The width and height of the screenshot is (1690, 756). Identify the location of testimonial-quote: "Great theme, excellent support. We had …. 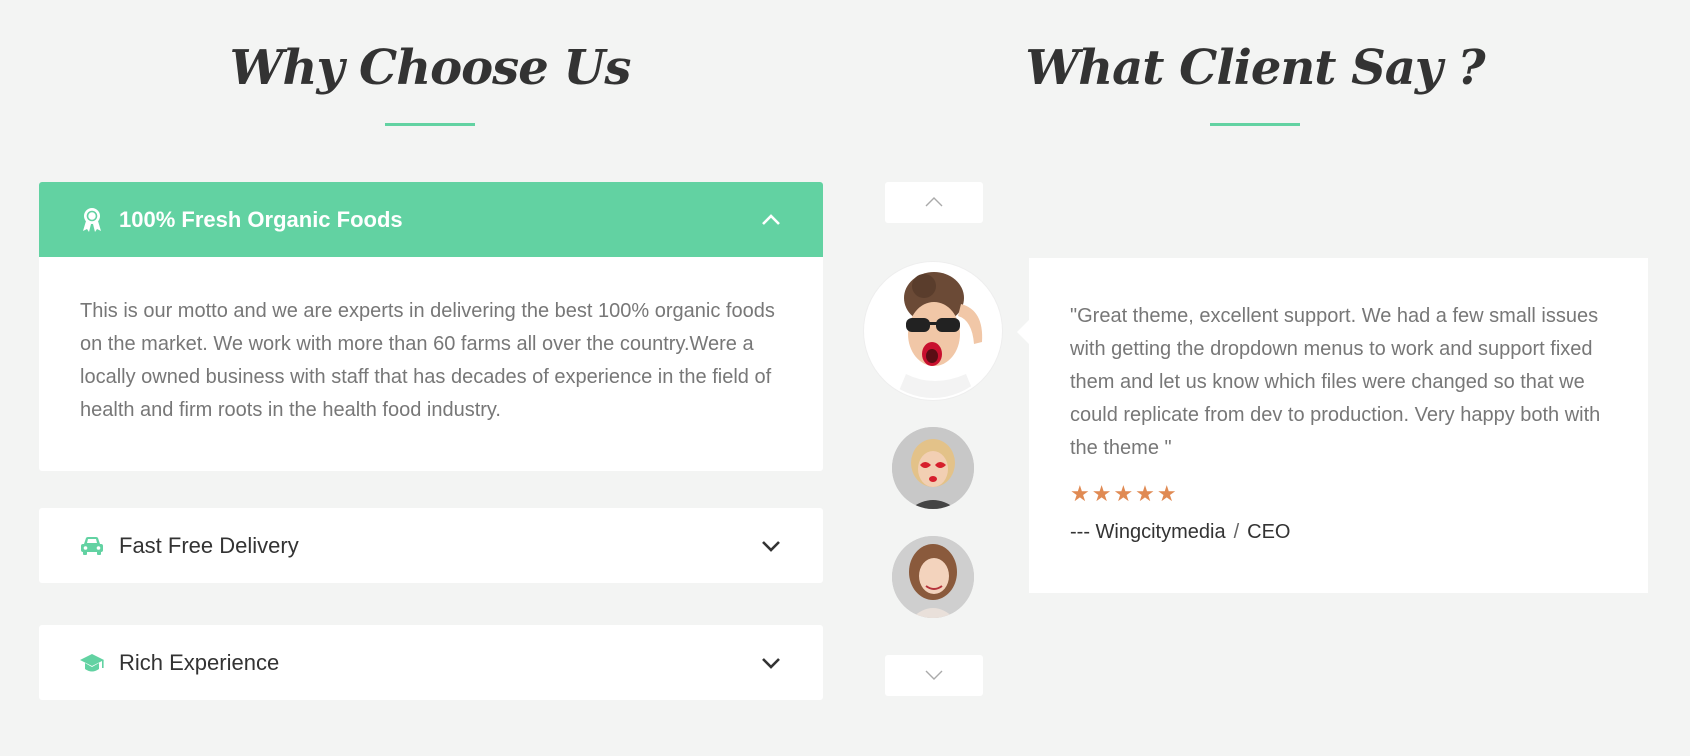
(1335, 382).